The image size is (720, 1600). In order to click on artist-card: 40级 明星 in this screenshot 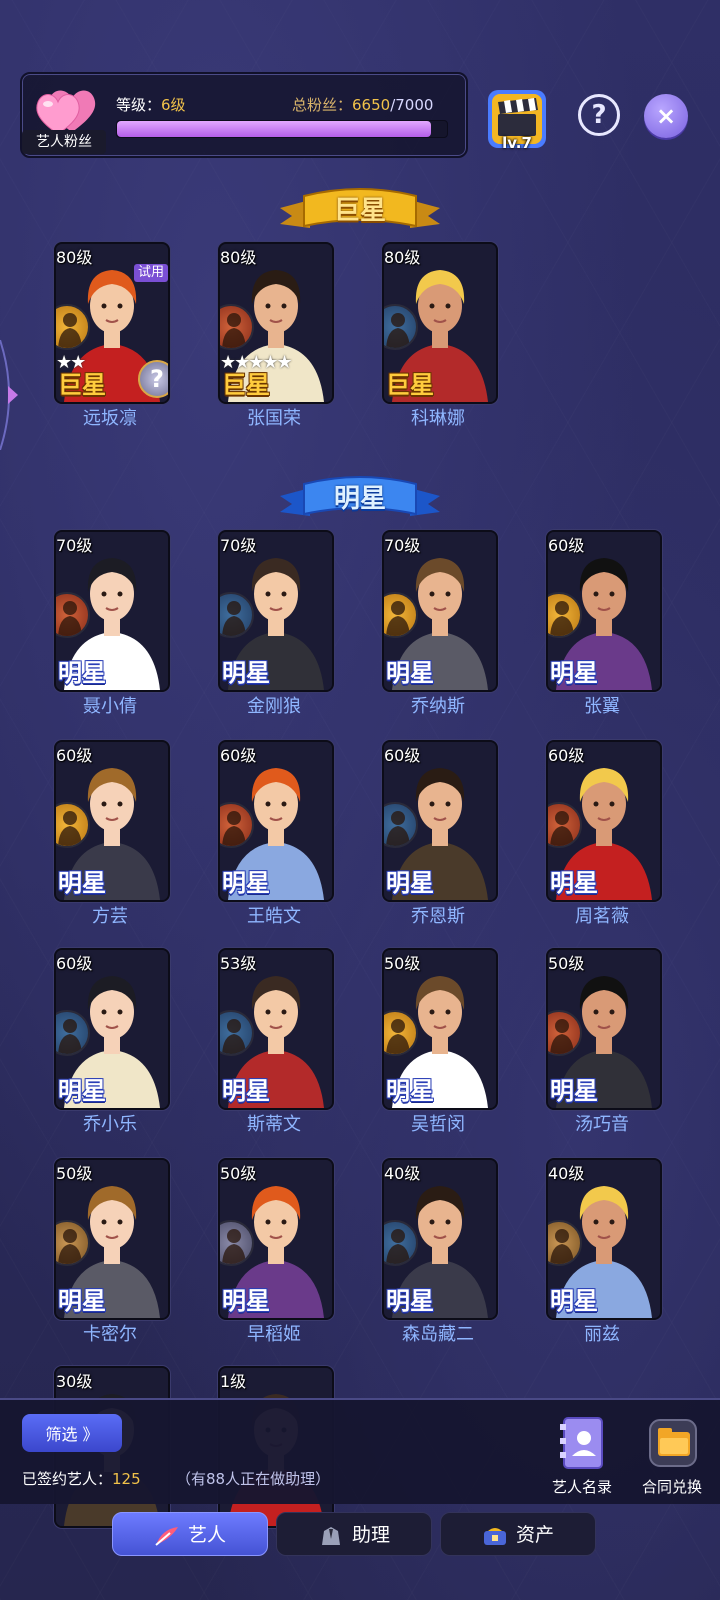, I will do `click(440, 1239)`.